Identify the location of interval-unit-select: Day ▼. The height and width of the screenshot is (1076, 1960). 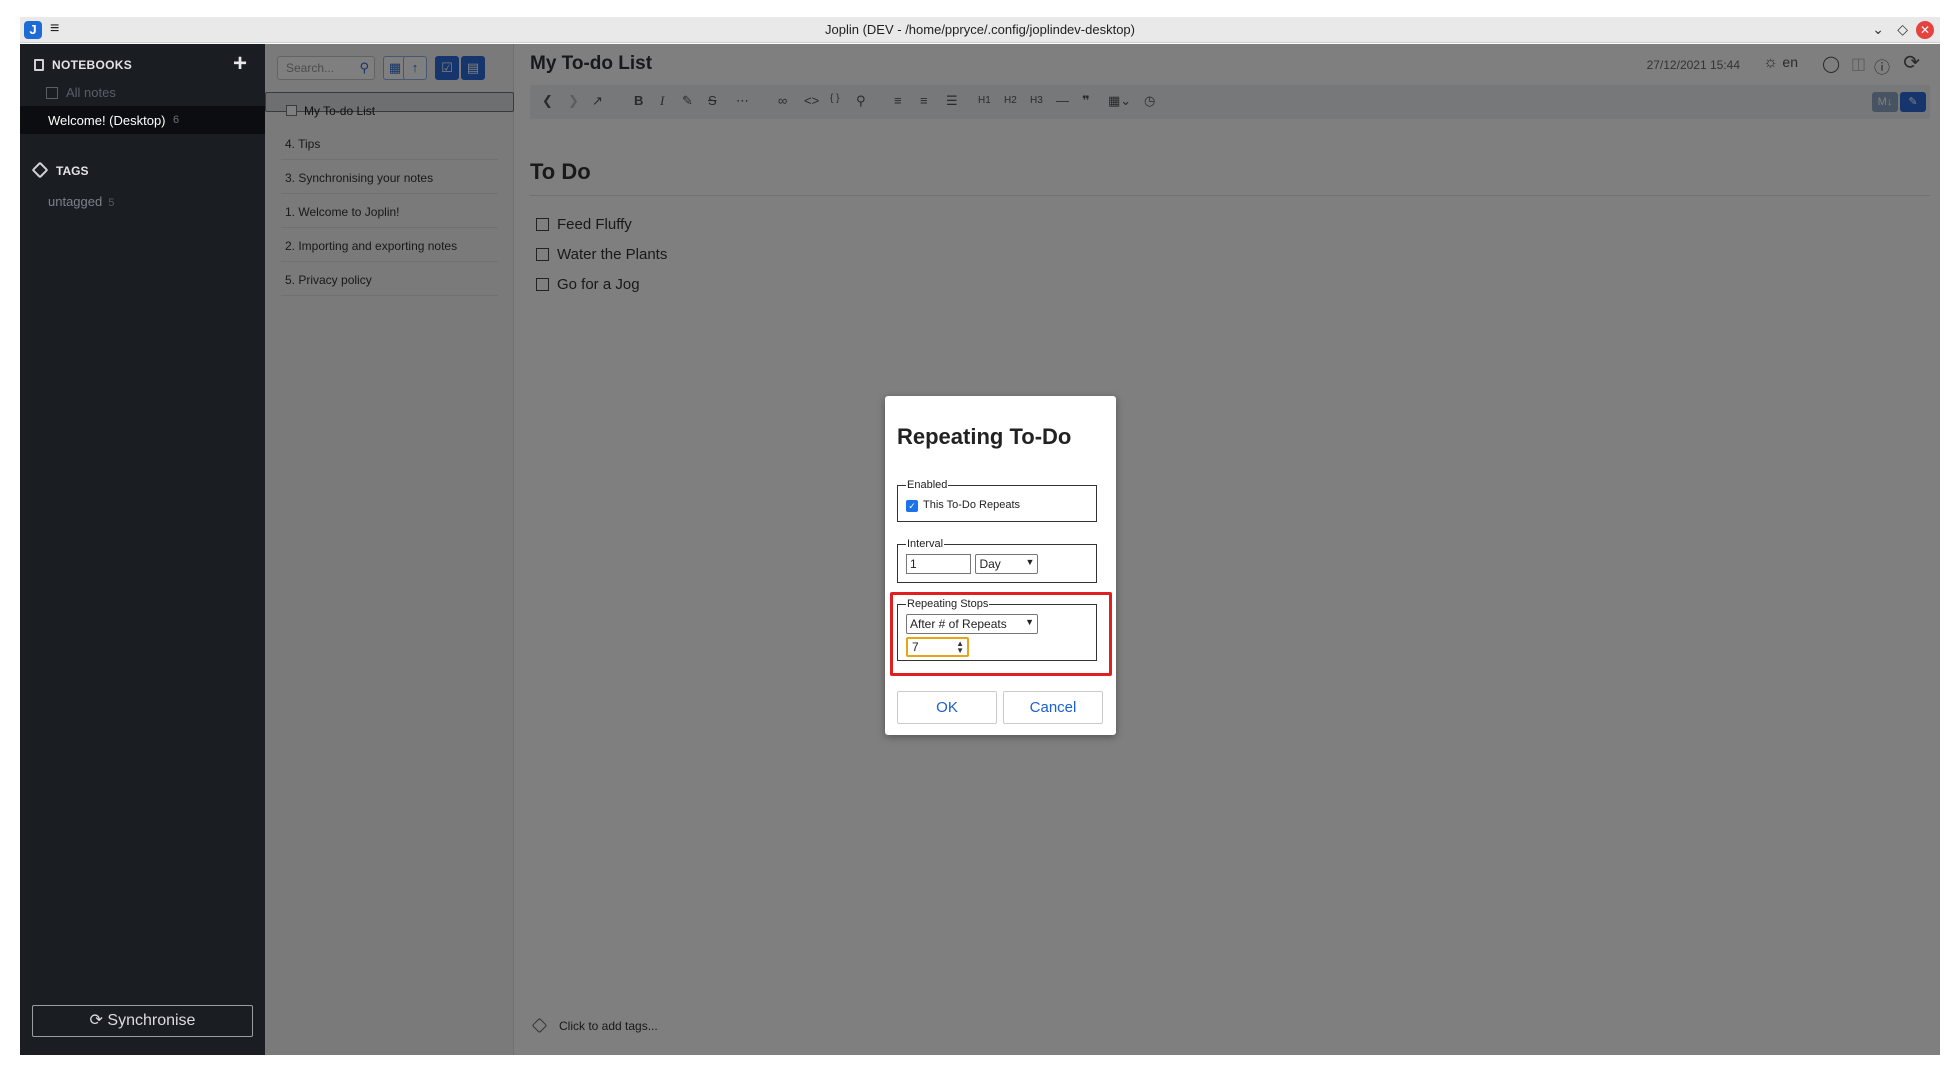
(1007, 564).